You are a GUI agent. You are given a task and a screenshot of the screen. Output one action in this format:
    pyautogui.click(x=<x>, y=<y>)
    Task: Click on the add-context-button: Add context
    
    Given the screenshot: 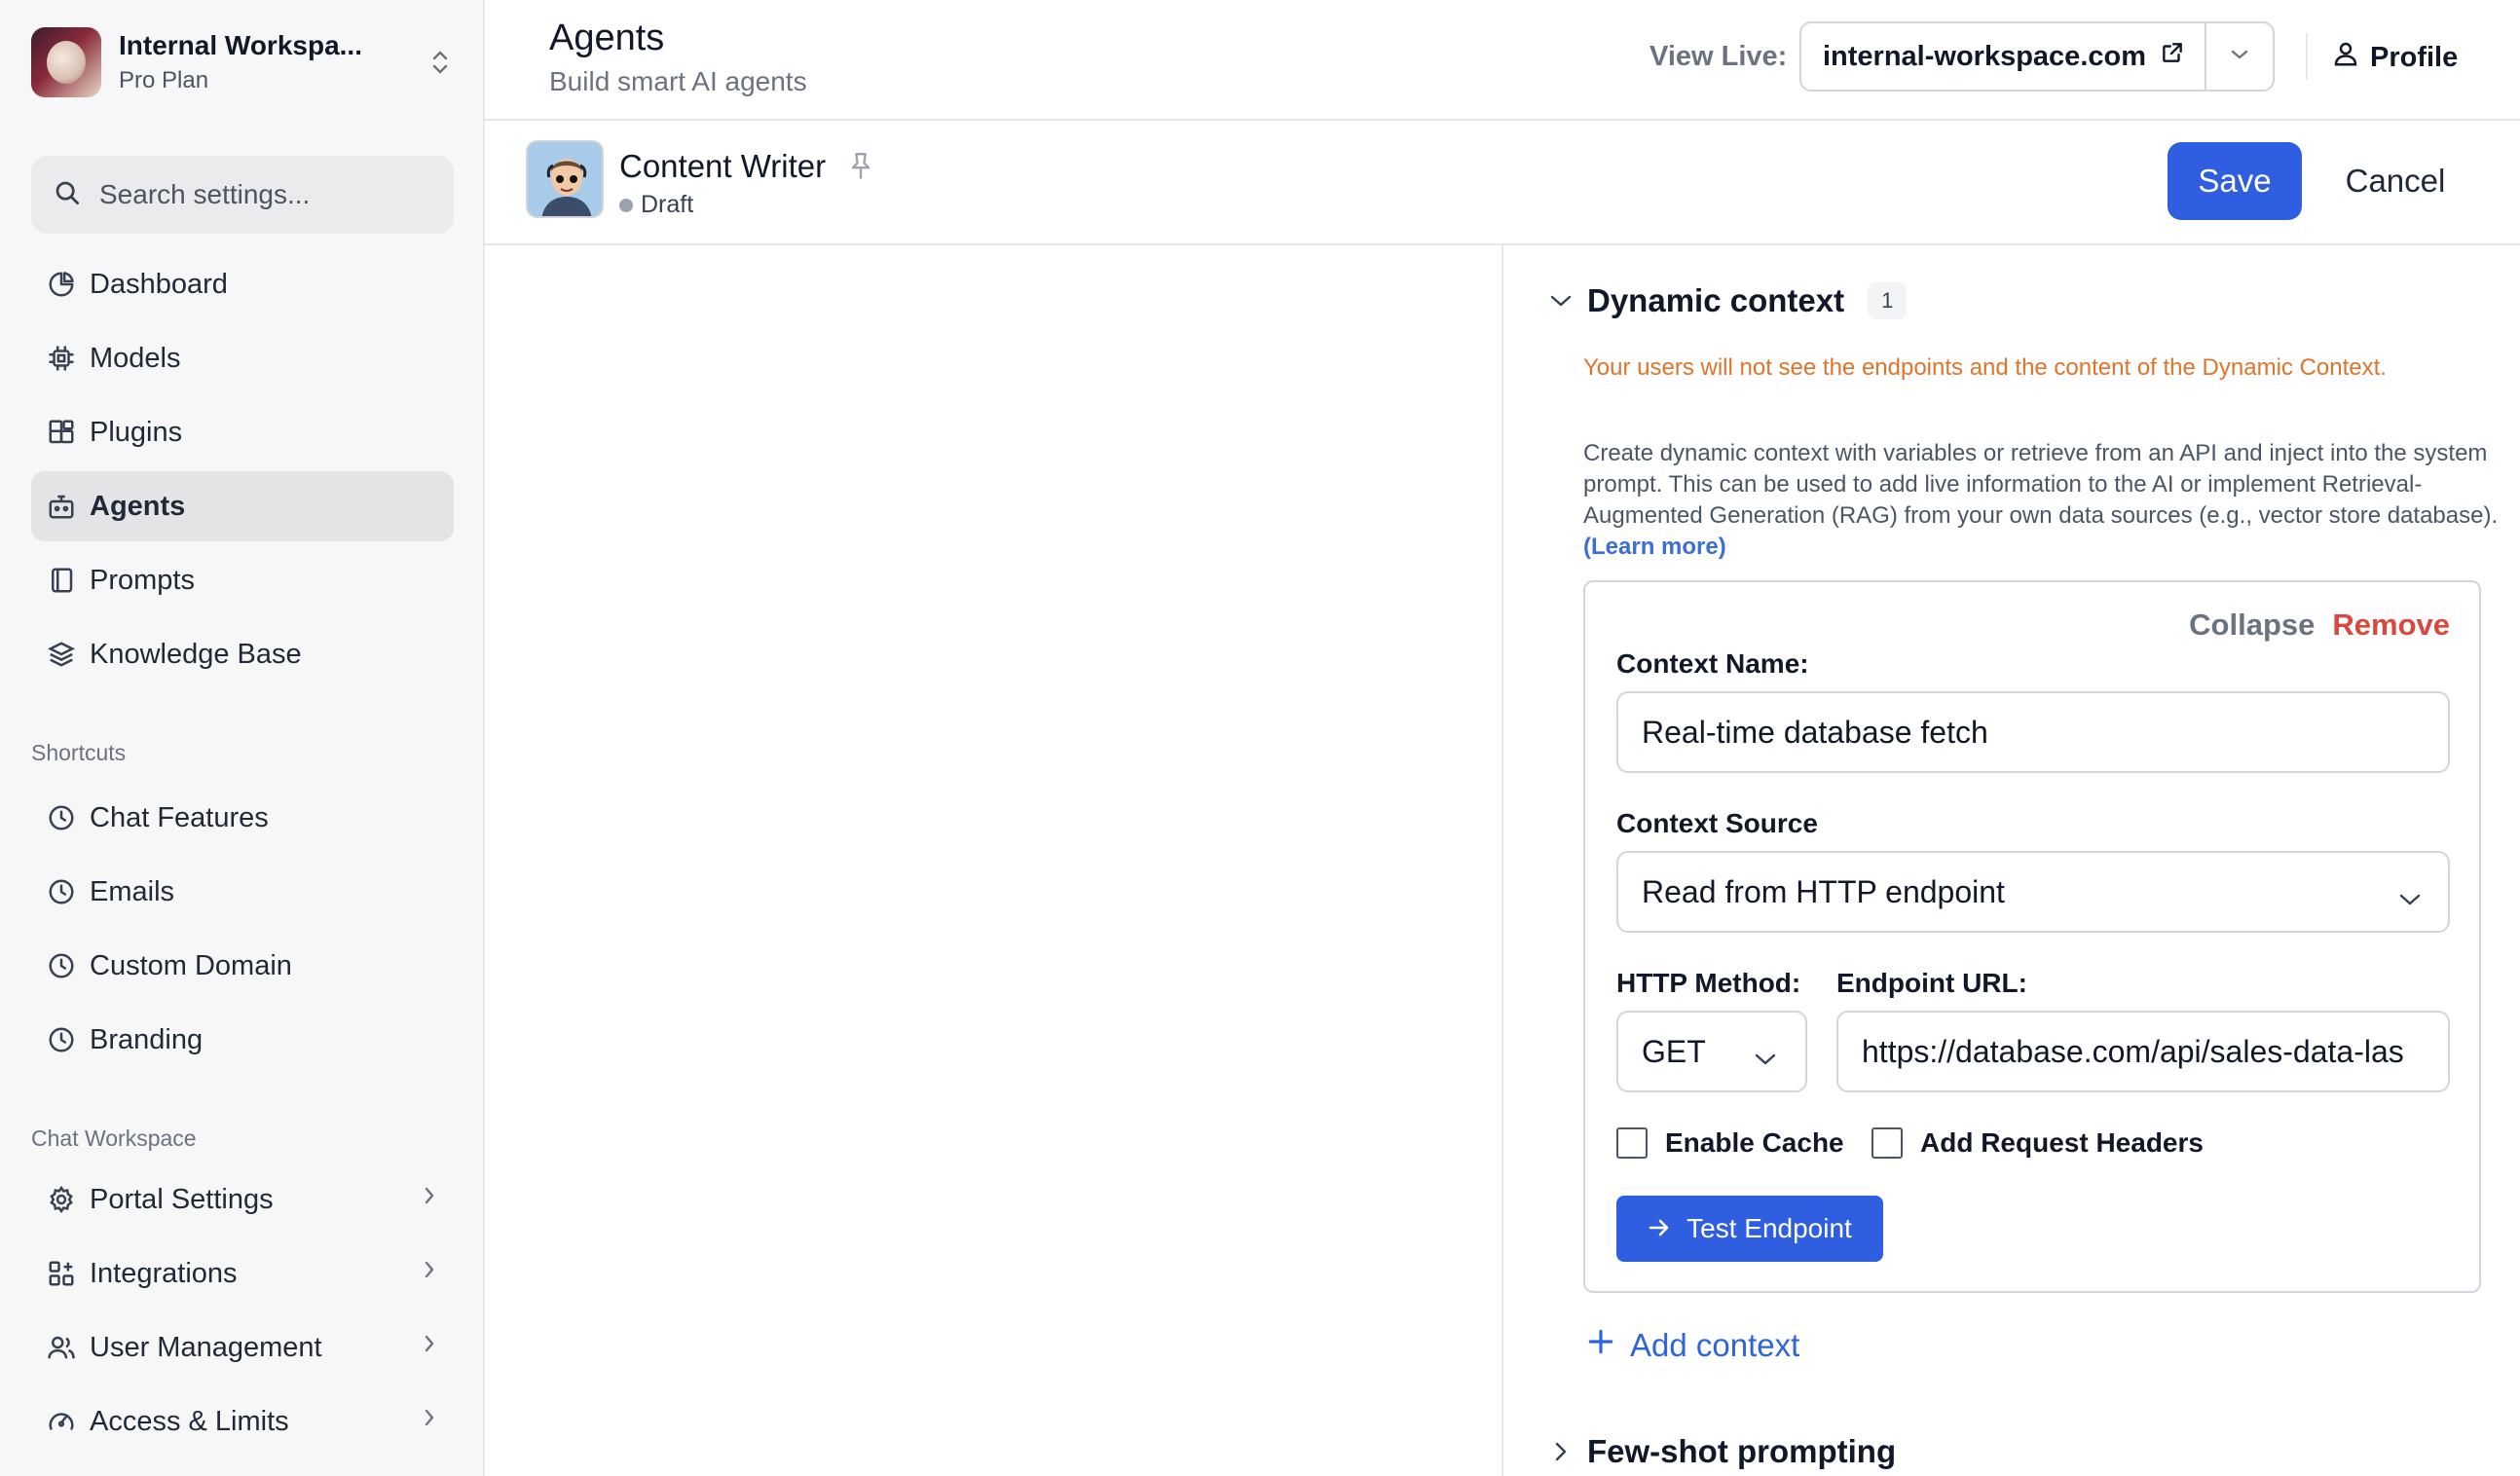 What is the action you would take?
    pyautogui.click(x=1692, y=1345)
    